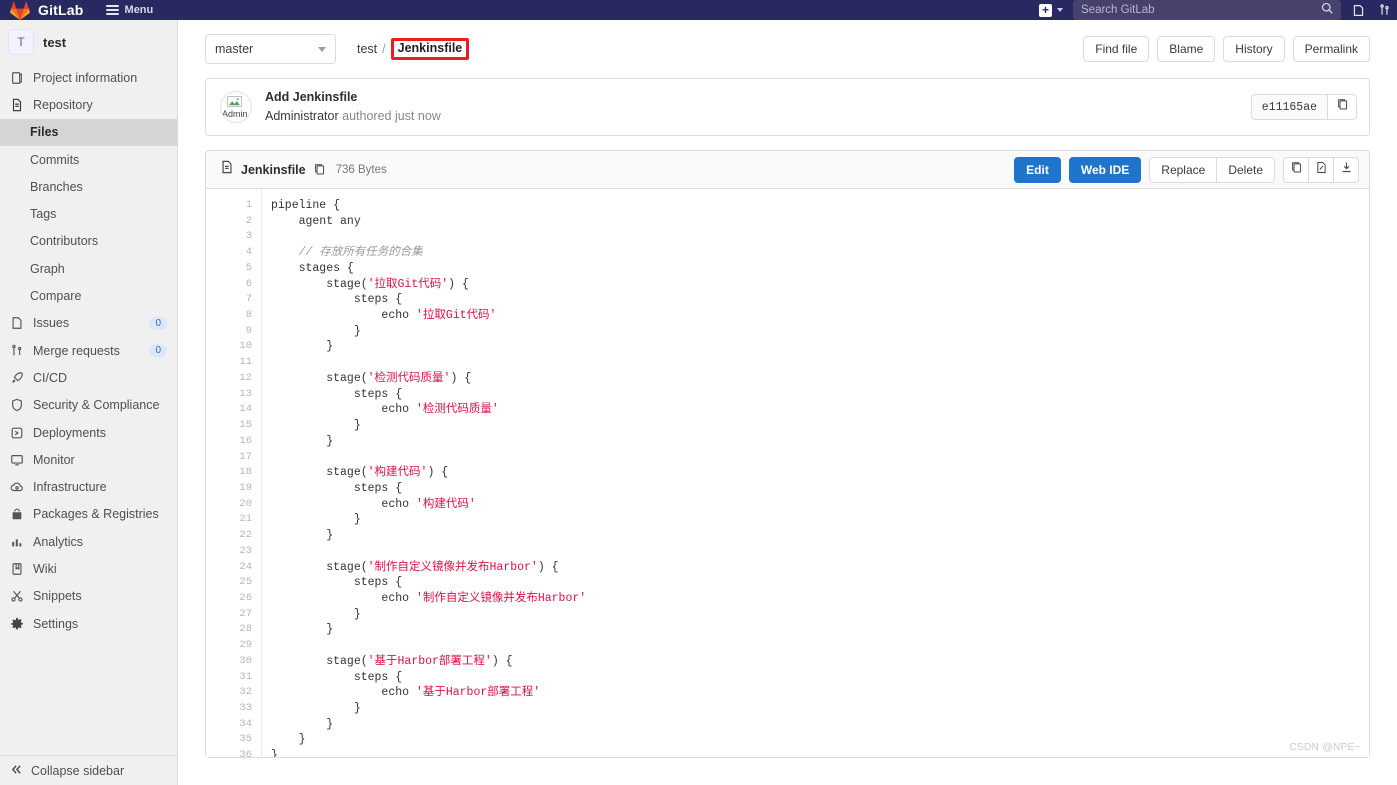 This screenshot has width=1397, height=785. I want to click on navbar-merge-requests-icon, so click(1384, 10).